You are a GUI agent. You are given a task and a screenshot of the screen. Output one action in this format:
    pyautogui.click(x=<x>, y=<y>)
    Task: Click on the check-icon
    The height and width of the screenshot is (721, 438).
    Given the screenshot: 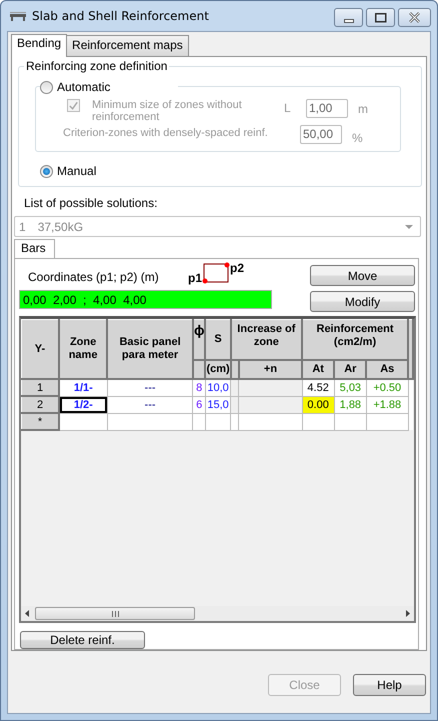 What is the action you would take?
    pyautogui.click(x=73, y=106)
    